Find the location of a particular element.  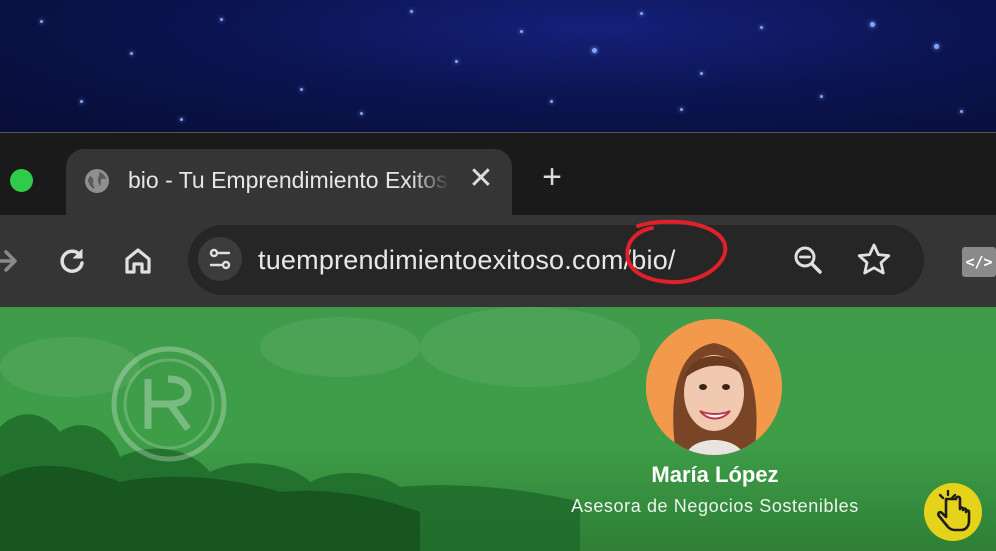

home-icon is located at coordinates (138, 261).